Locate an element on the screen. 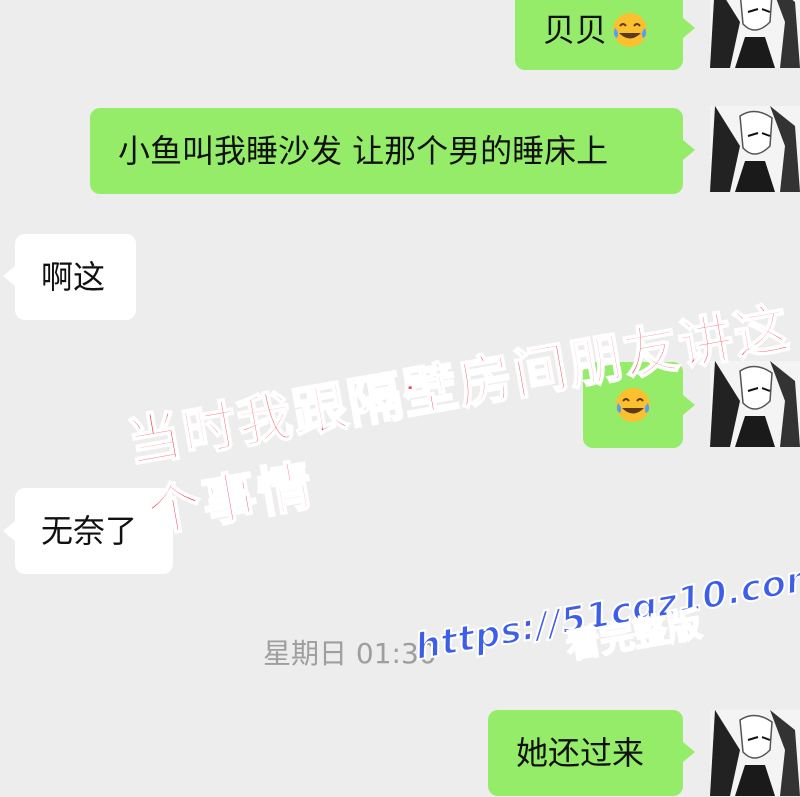 This screenshot has height=797, width=800. message-text: 无奈了 is located at coordinates (89, 531).